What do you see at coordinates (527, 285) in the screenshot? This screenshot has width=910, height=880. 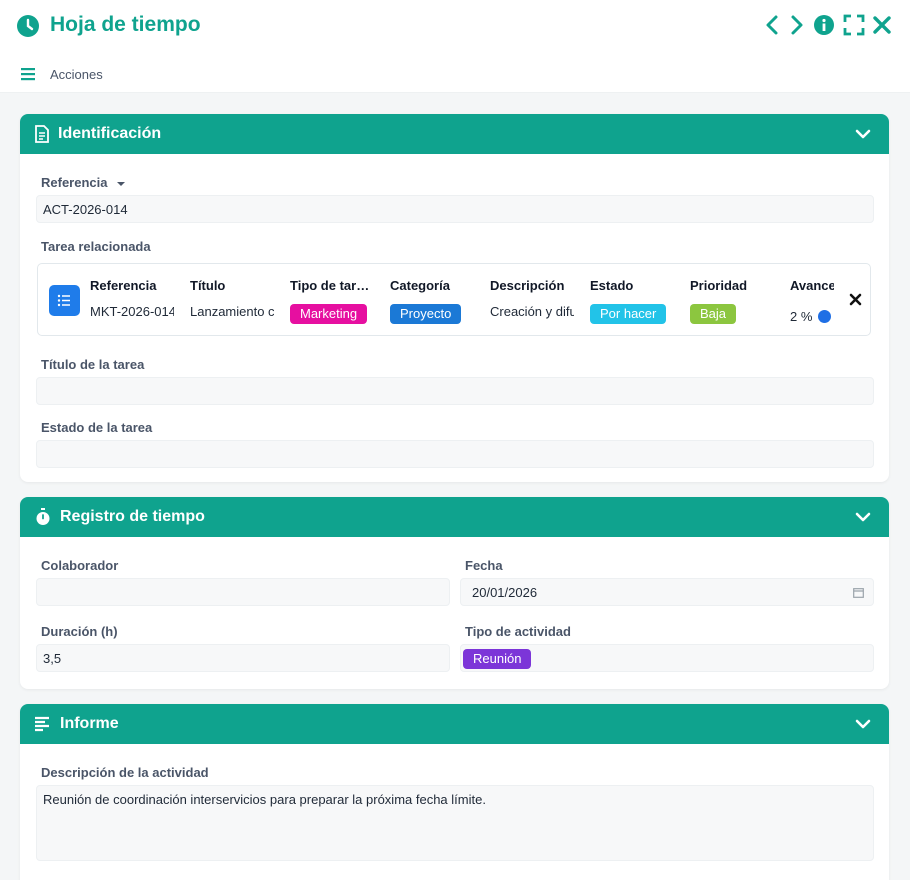 I see `col-descripcion: Descripción` at bounding box center [527, 285].